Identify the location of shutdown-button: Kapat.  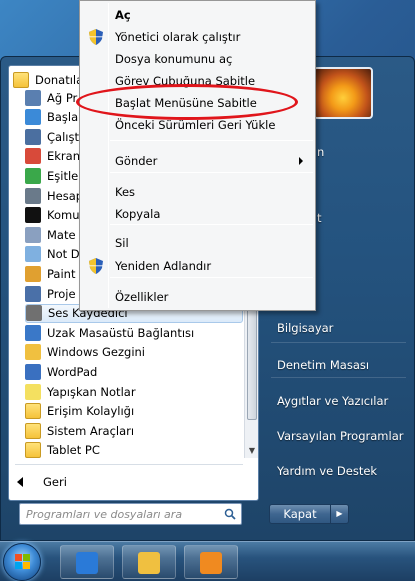
(300, 514).